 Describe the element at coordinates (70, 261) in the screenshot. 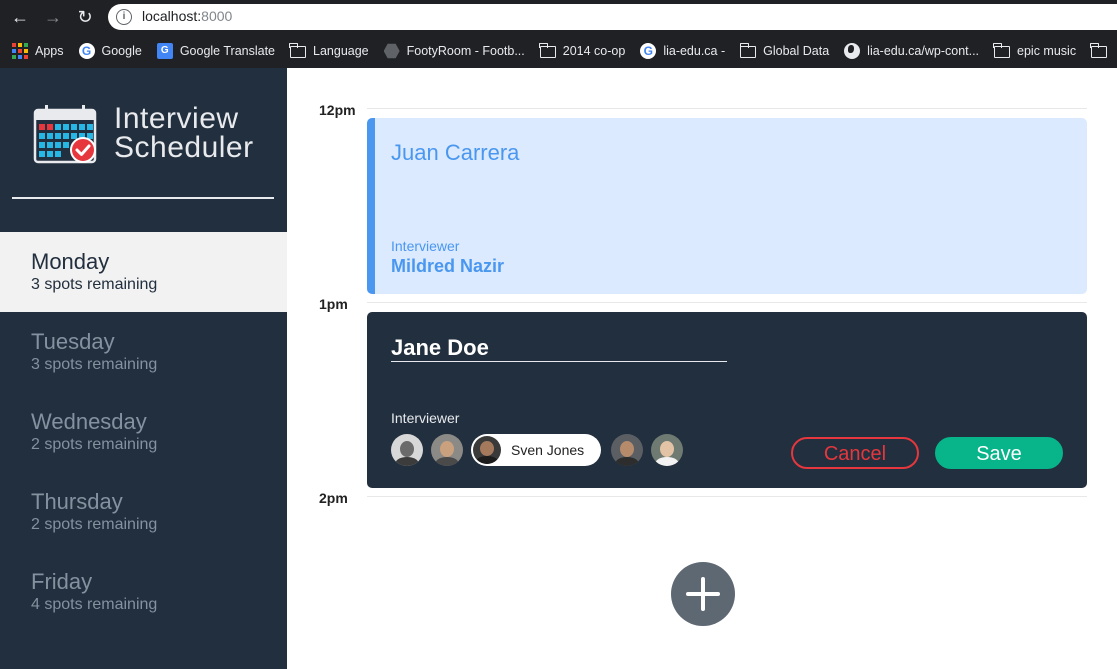

I see `day-name: Monday` at that location.